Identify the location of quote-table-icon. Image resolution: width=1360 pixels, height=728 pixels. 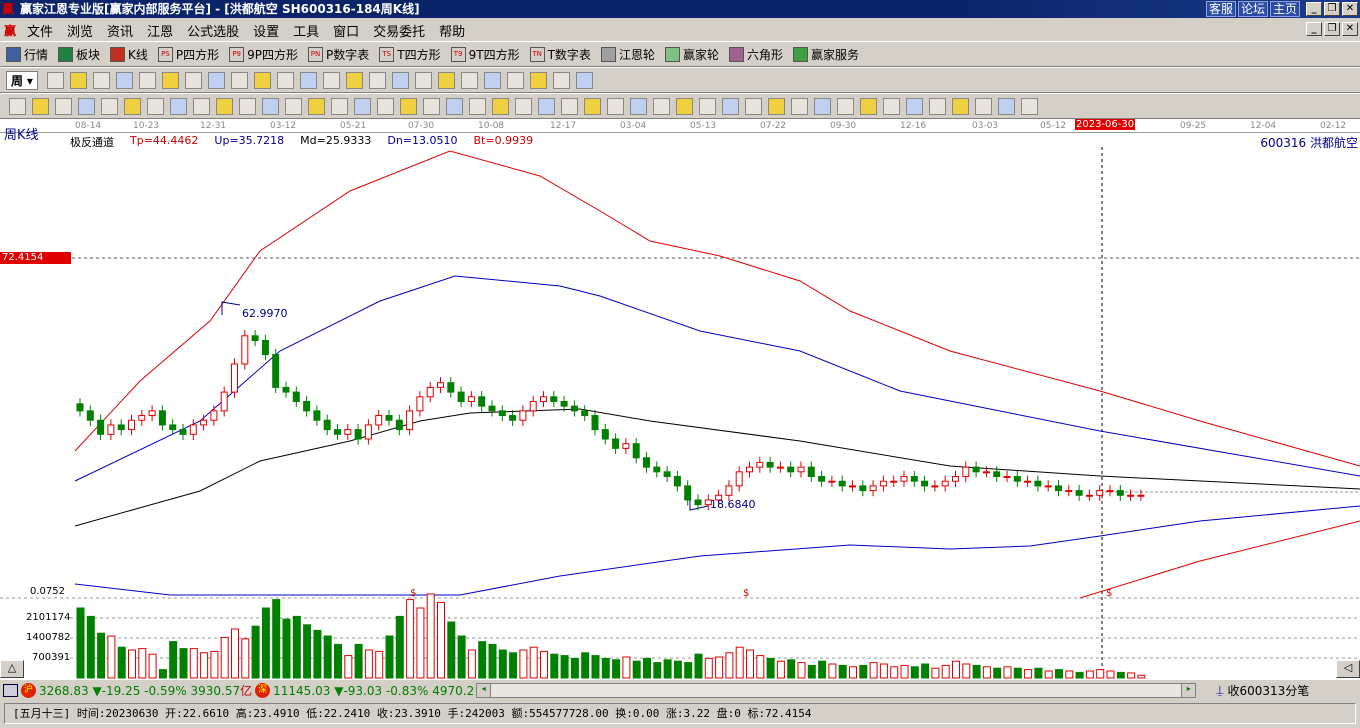
(10, 690).